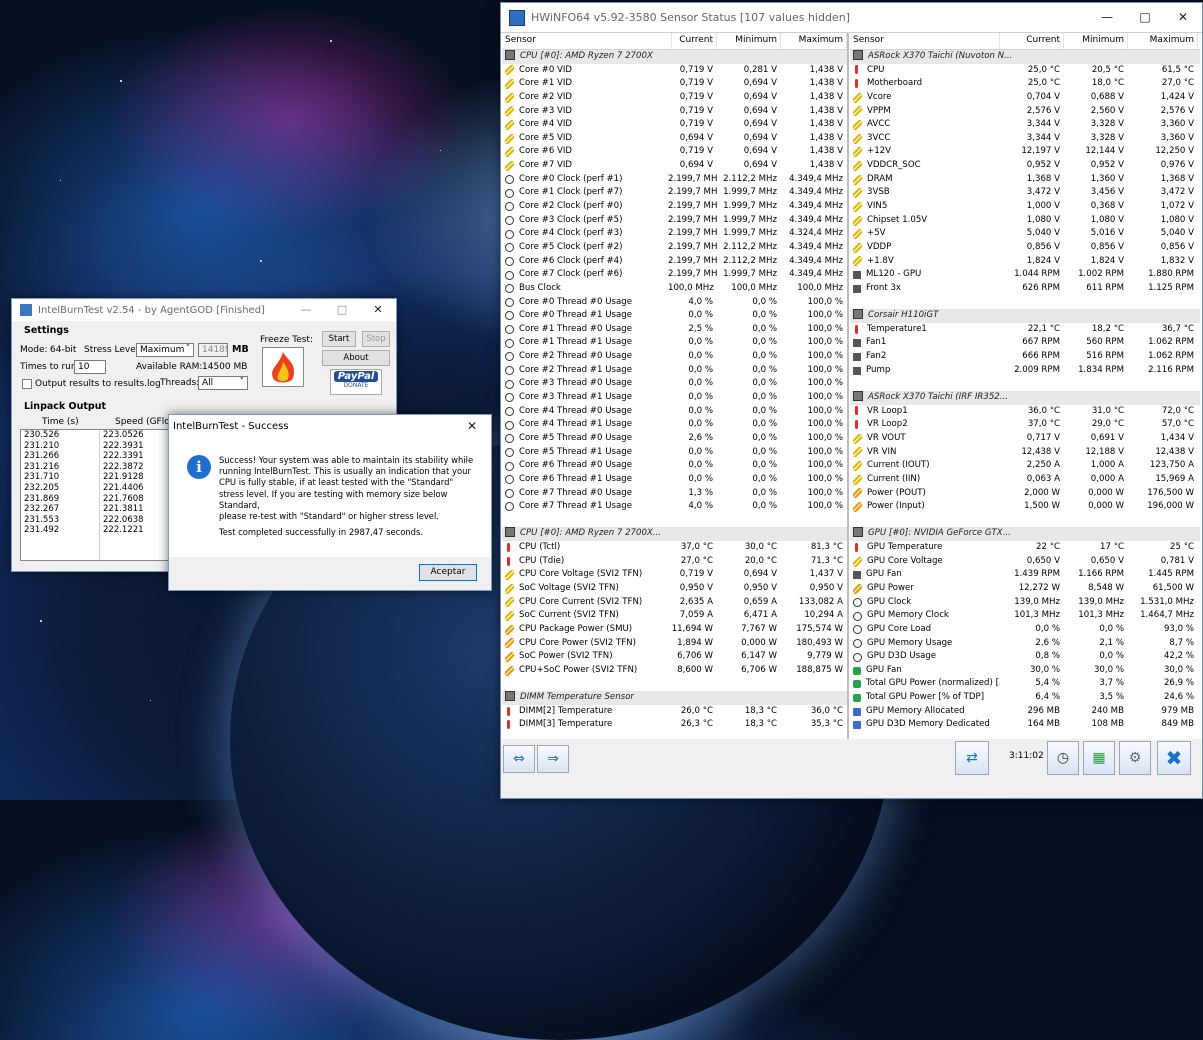 This screenshot has width=1203, height=1040. I want to click on network-button: ⇄, so click(972, 758).